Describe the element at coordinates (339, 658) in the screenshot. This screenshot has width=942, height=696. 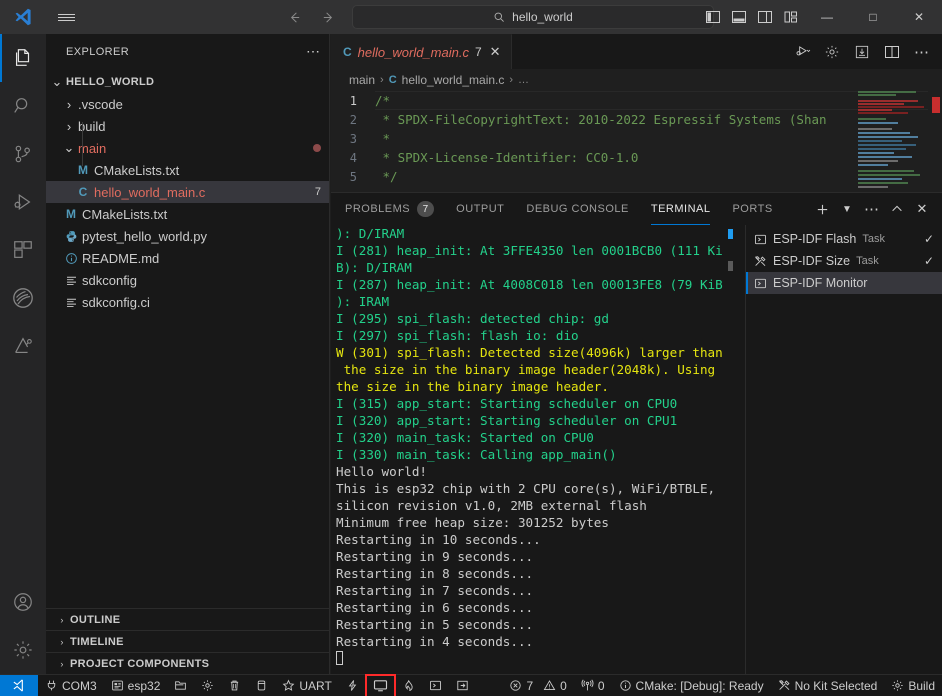
I see `terminal-cursor` at that location.